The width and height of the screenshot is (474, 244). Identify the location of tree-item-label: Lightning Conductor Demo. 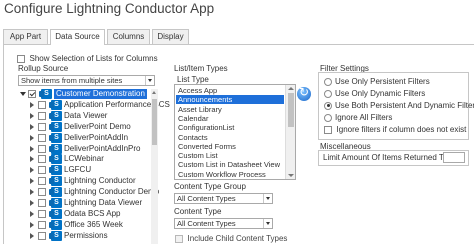
(111, 192).